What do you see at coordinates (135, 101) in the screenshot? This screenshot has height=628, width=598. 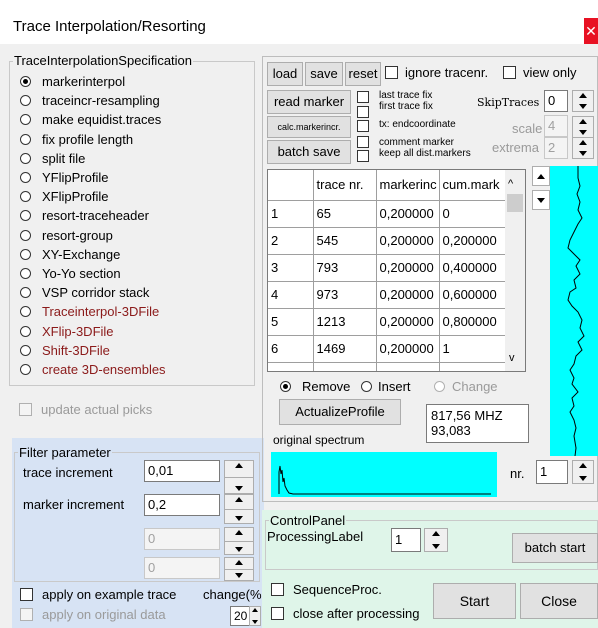 I see `spec-option-1: traceincr-resampling` at bounding box center [135, 101].